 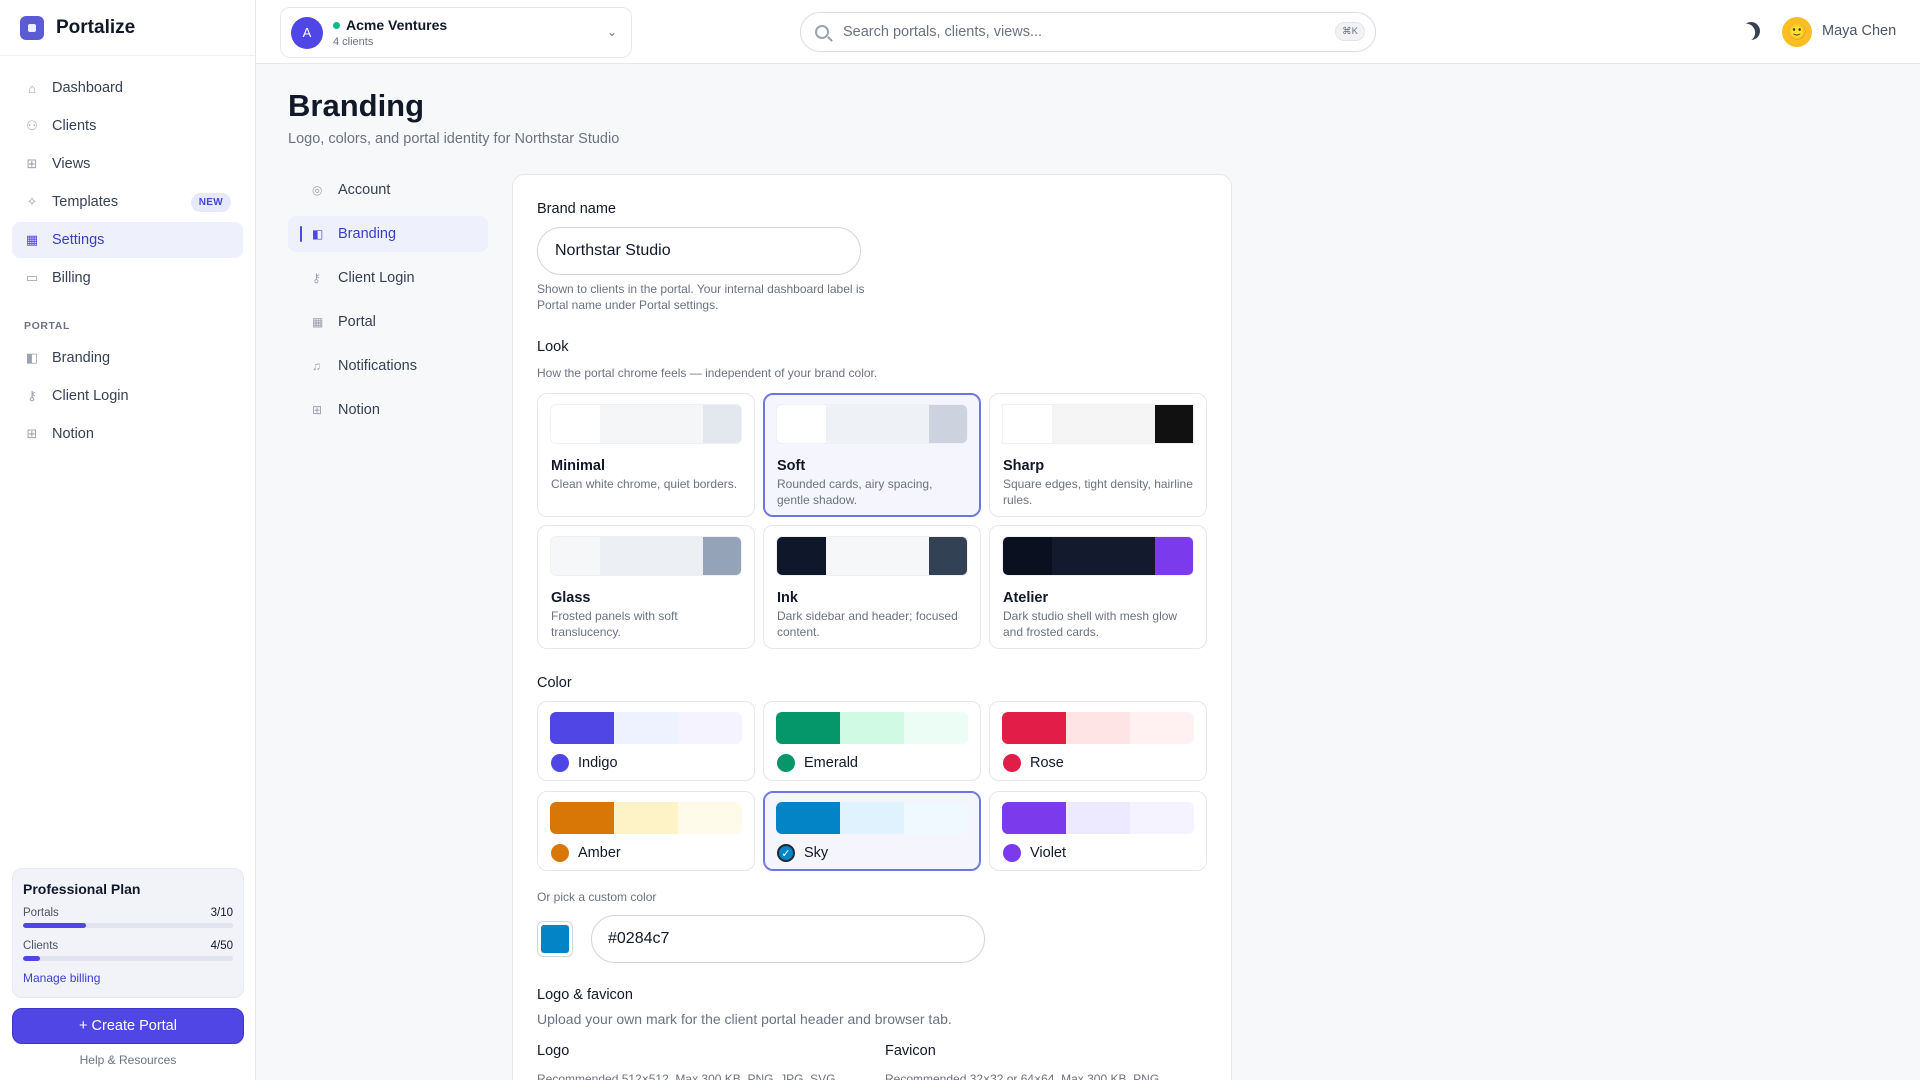 What do you see at coordinates (554, 683) in the screenshot?
I see `color-label: Color` at bounding box center [554, 683].